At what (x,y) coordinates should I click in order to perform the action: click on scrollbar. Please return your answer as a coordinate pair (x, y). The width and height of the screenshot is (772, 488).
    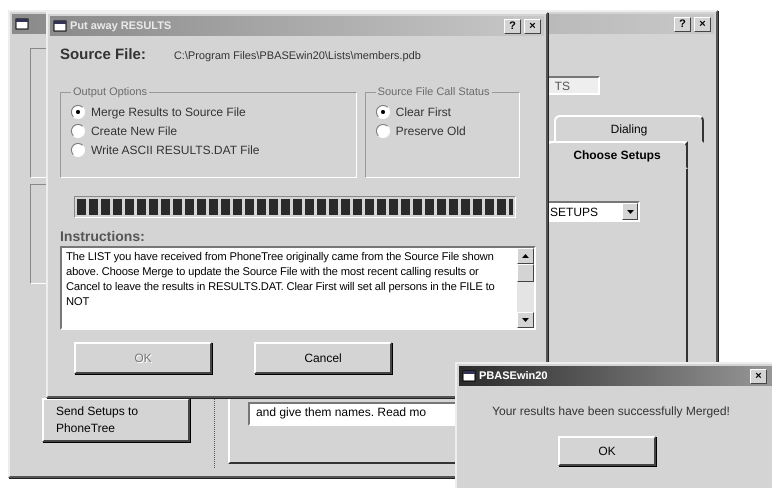
    Looking at the image, I should click on (525, 288).